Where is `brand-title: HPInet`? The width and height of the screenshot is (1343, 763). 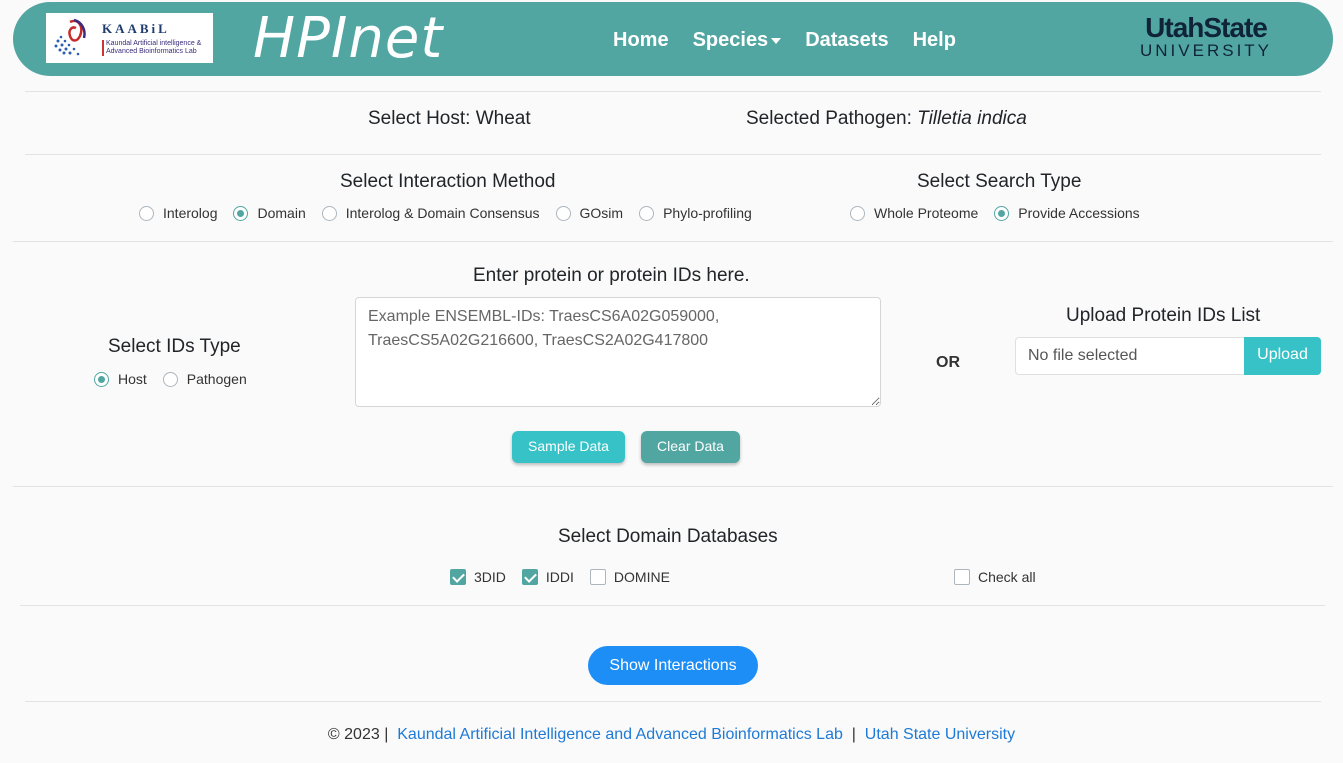
brand-title: HPInet is located at coordinates (348, 38).